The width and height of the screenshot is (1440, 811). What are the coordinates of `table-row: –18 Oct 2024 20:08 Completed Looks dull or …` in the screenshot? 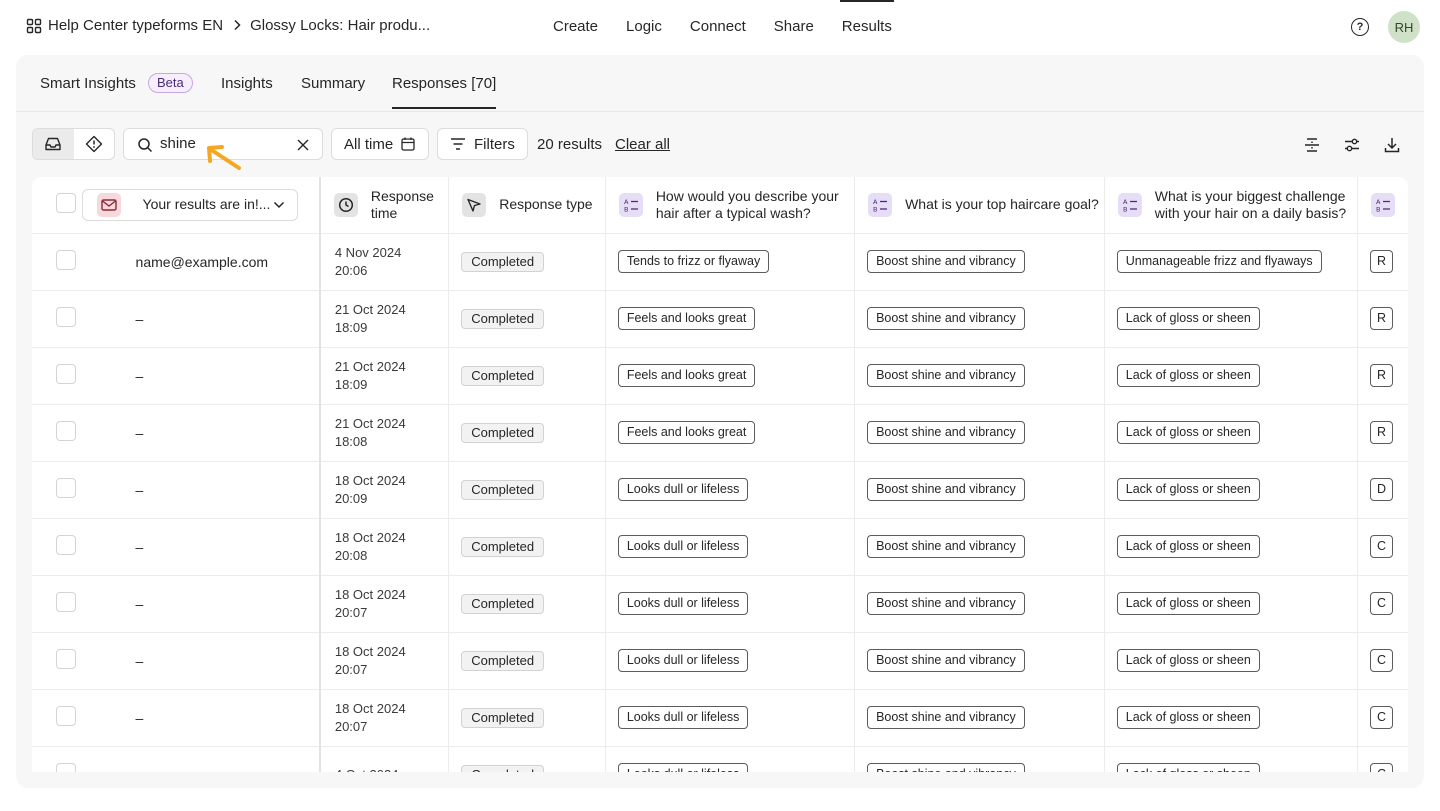 It's located at (720, 547).